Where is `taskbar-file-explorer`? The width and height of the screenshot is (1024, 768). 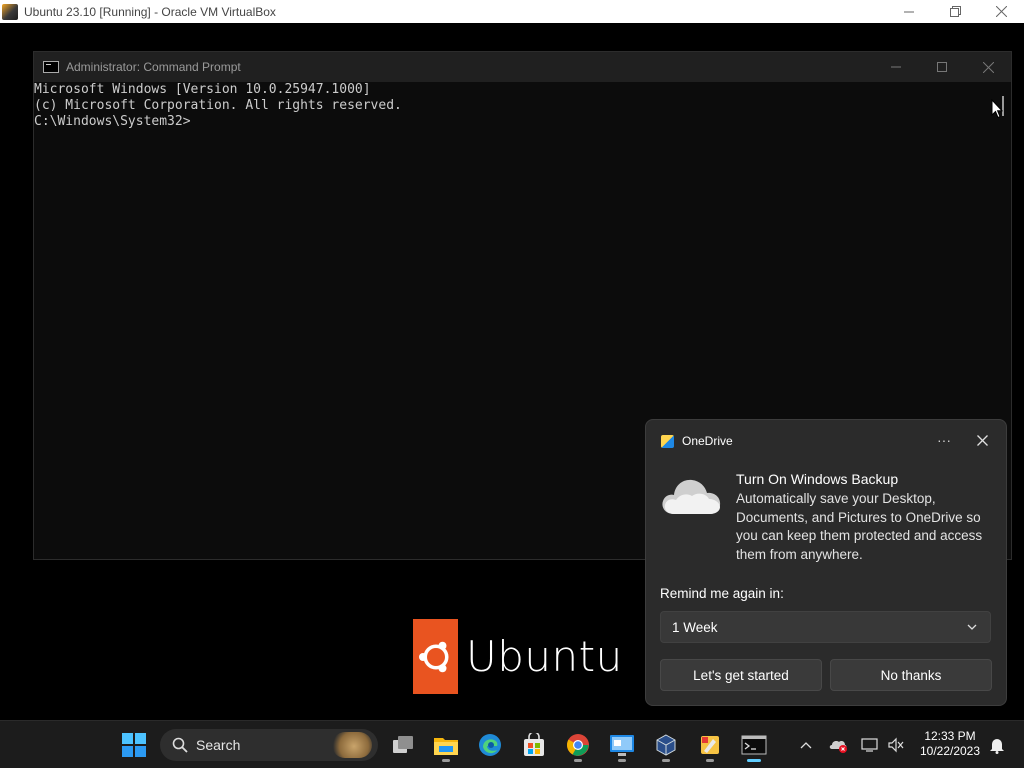 taskbar-file-explorer is located at coordinates (446, 745).